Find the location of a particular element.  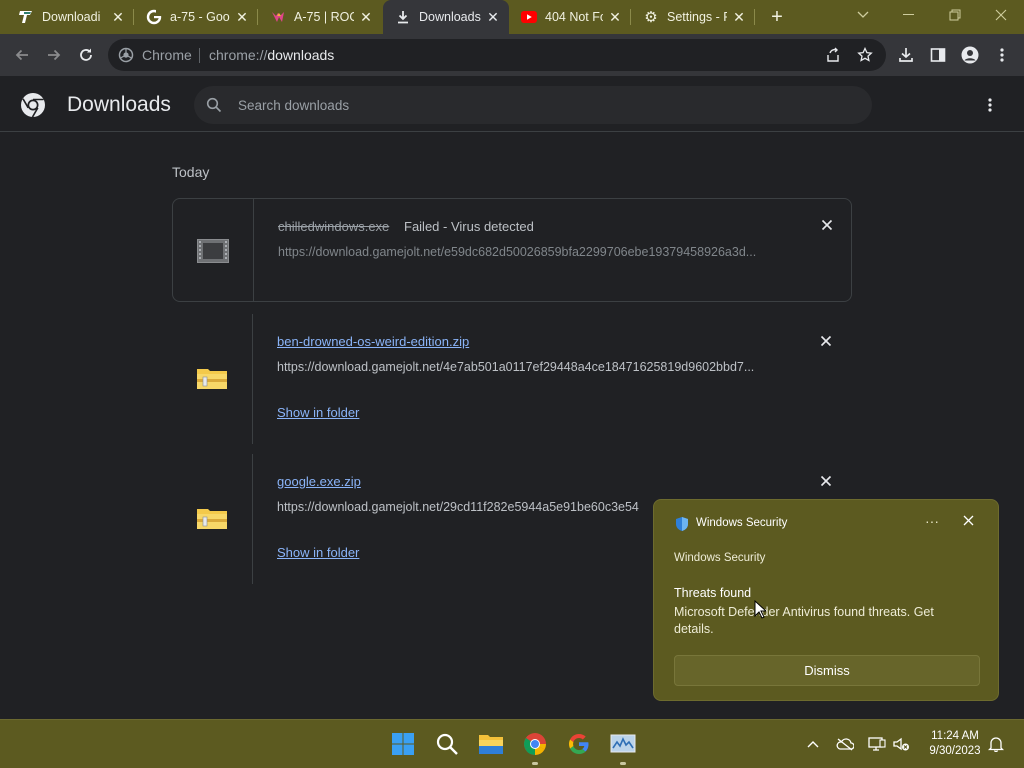

profile-avatar-icon is located at coordinates (970, 55).